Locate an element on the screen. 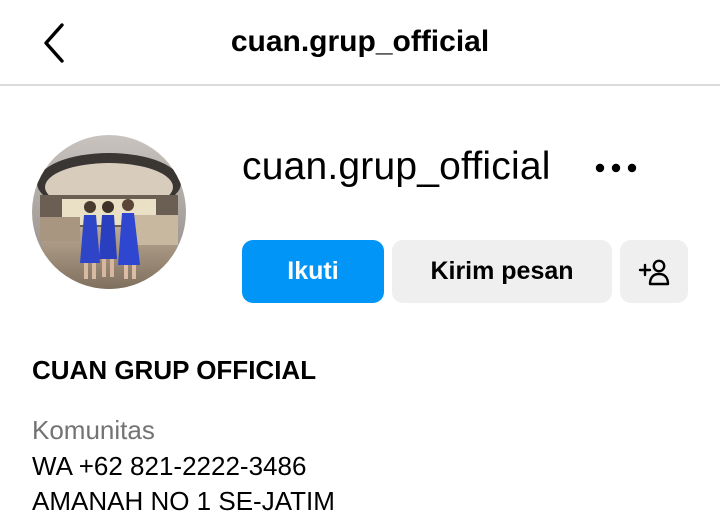 This screenshot has height=518, width=720. bio-line: AMANAH NO 1 SE-JATIM is located at coordinates (183, 501).